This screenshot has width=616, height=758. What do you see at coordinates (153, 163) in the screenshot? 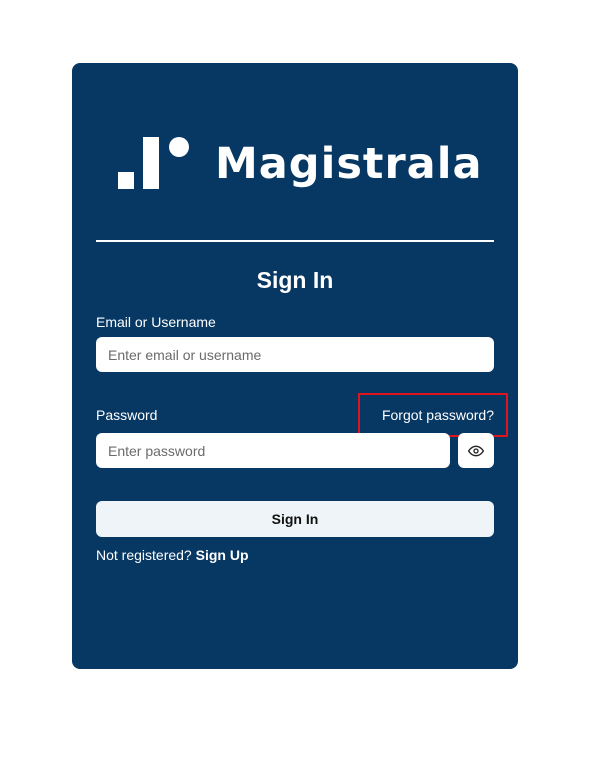
I see `magistrala-logo-icon` at bounding box center [153, 163].